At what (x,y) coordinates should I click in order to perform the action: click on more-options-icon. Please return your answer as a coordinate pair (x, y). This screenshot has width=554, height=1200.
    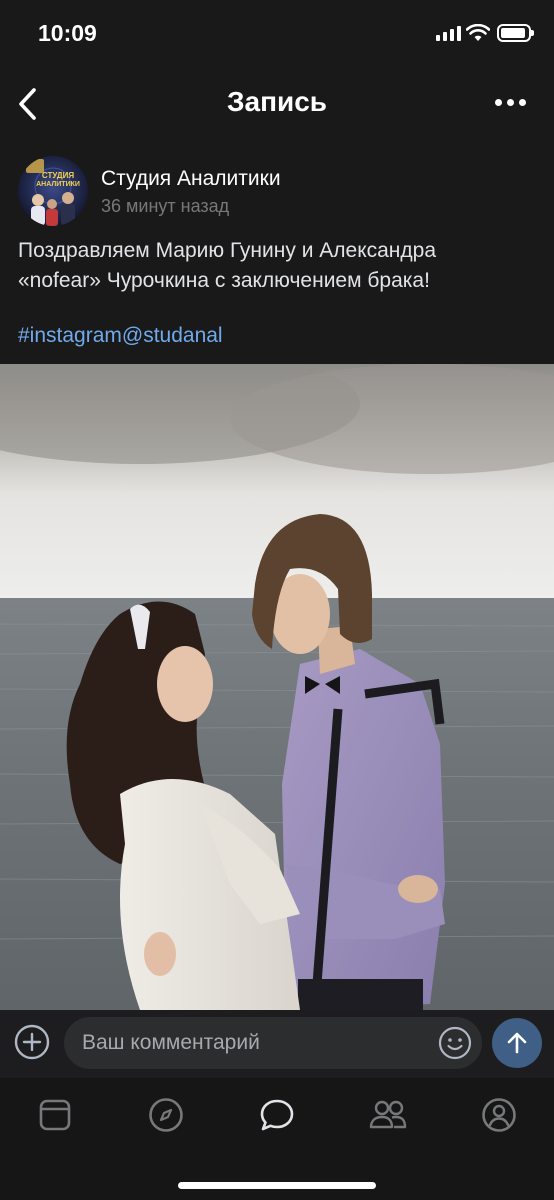
    Looking at the image, I should click on (510, 102).